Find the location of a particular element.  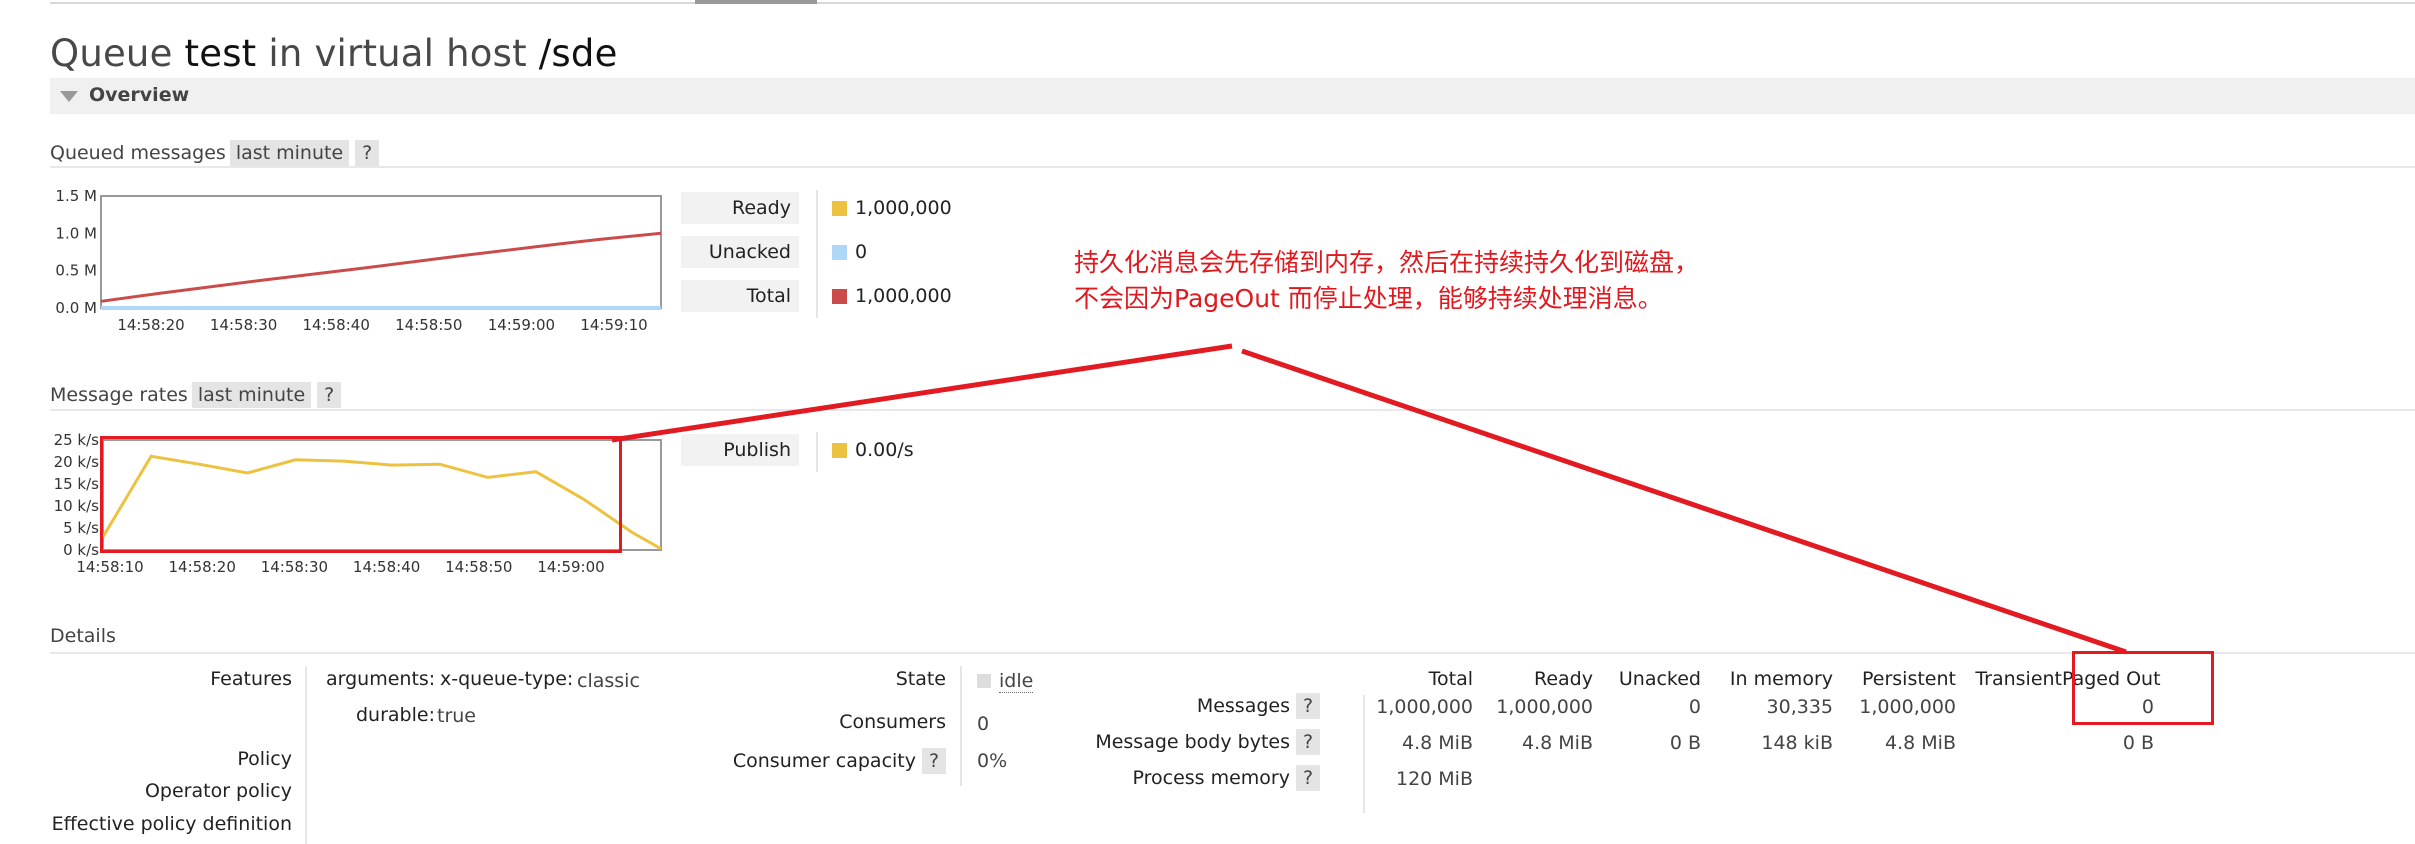

annotation-line-left is located at coordinates (922, 393).